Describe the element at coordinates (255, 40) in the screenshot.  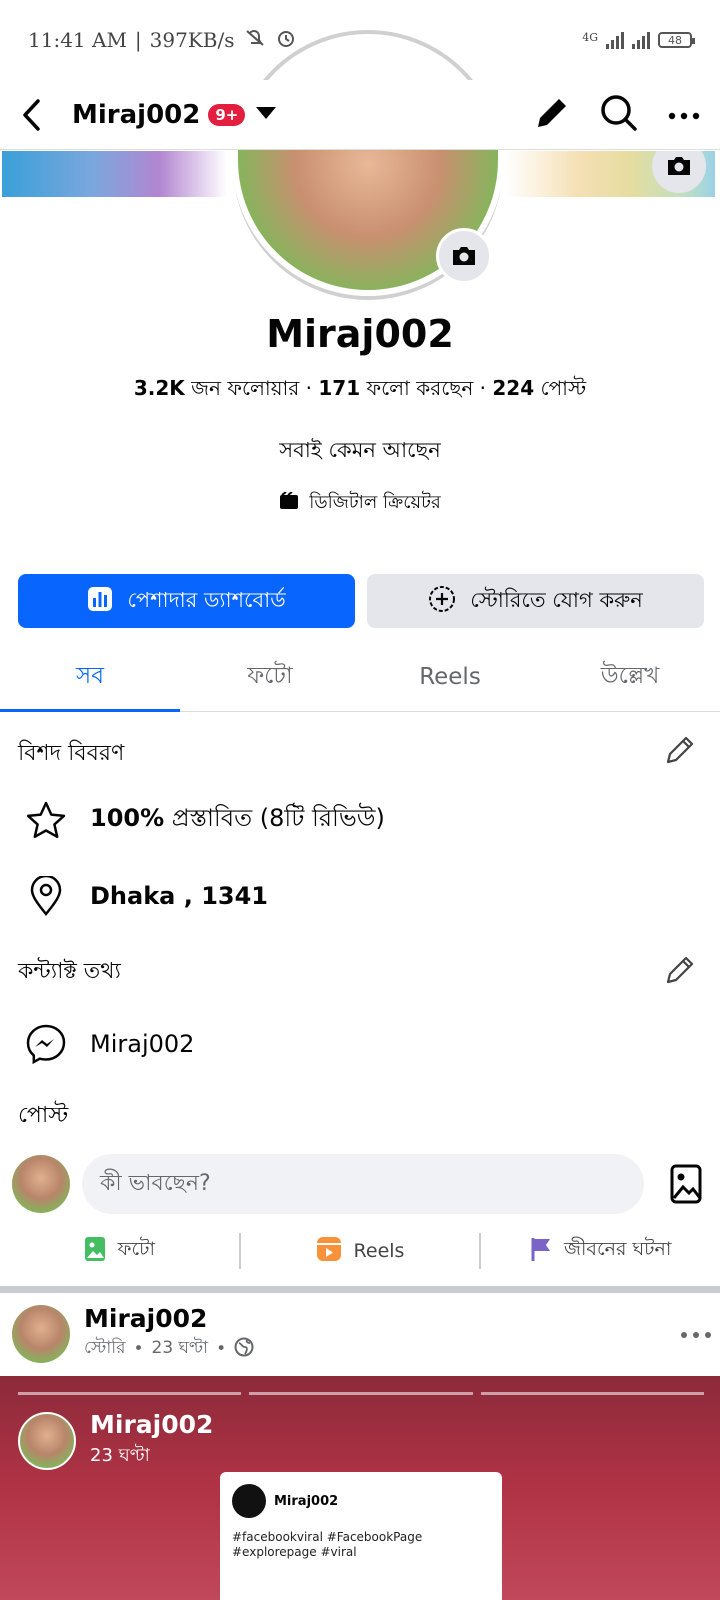
I see `mute-icon` at that location.